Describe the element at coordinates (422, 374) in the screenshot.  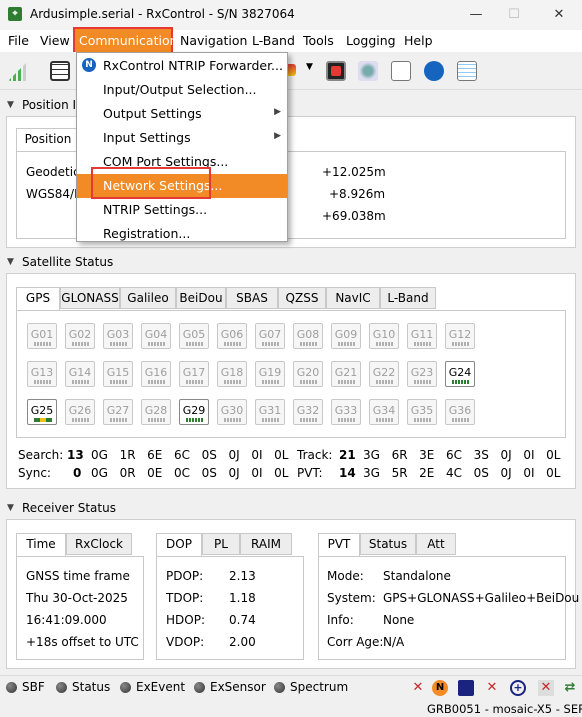
I see `satellite-g23: G23` at that location.